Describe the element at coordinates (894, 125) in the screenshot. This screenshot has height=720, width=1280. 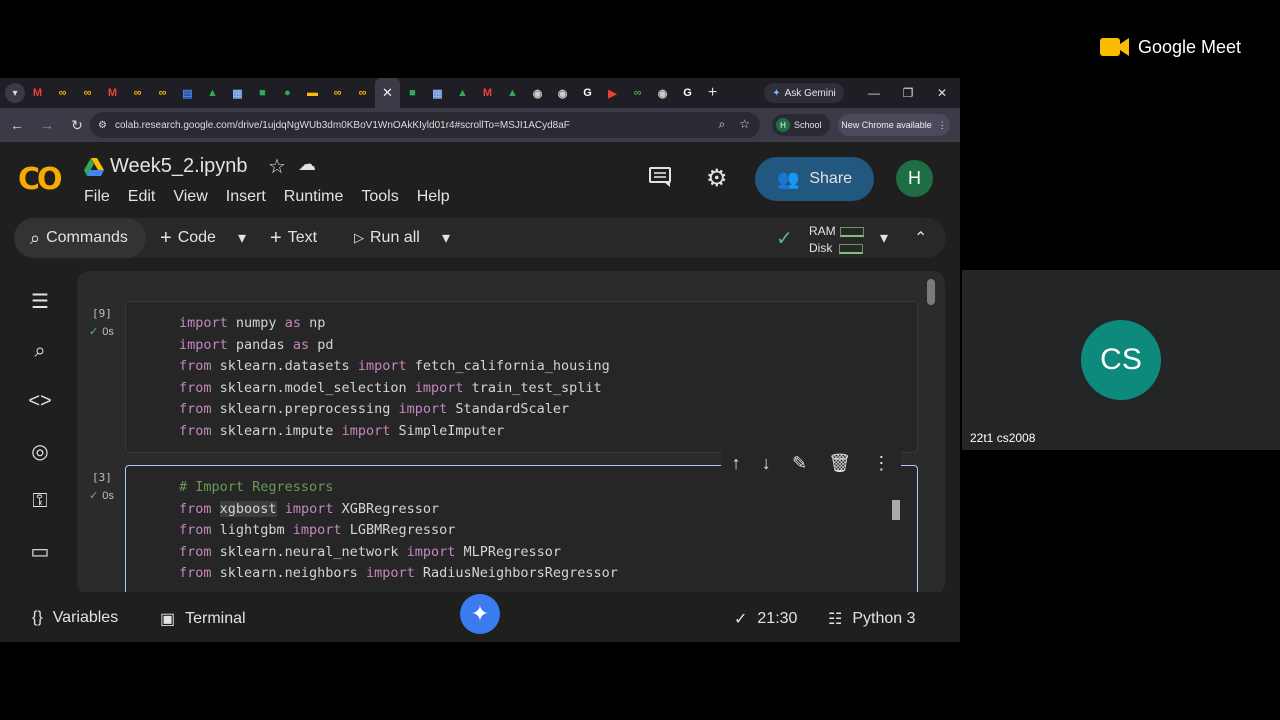
I see `new-chrome-button: New Chrome available ⋮` at that location.